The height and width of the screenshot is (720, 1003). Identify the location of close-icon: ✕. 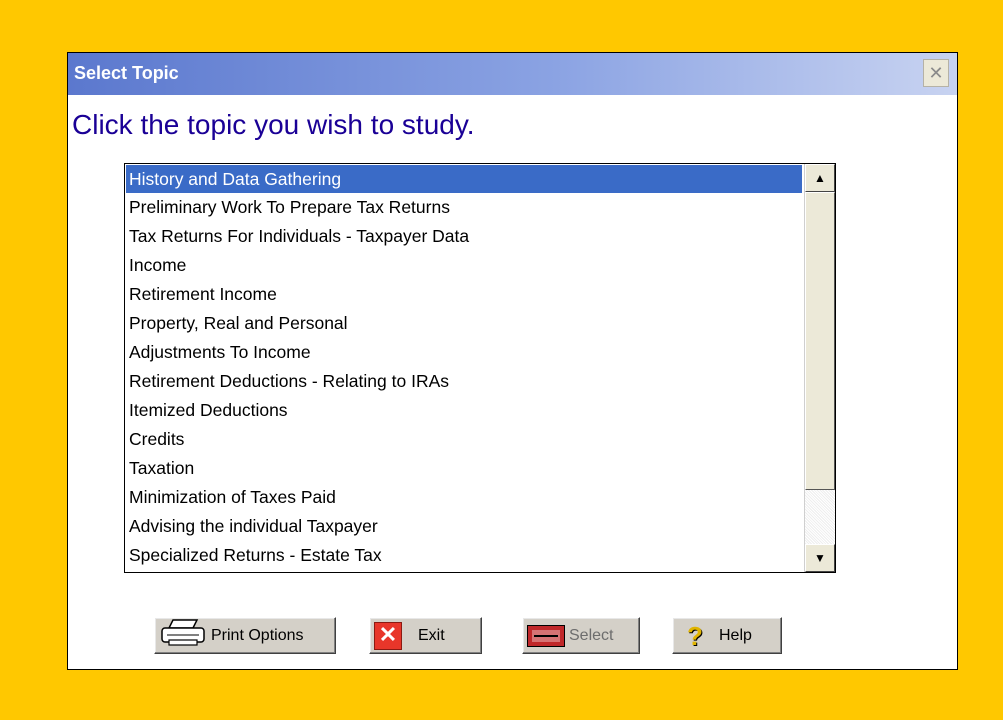
(936, 73).